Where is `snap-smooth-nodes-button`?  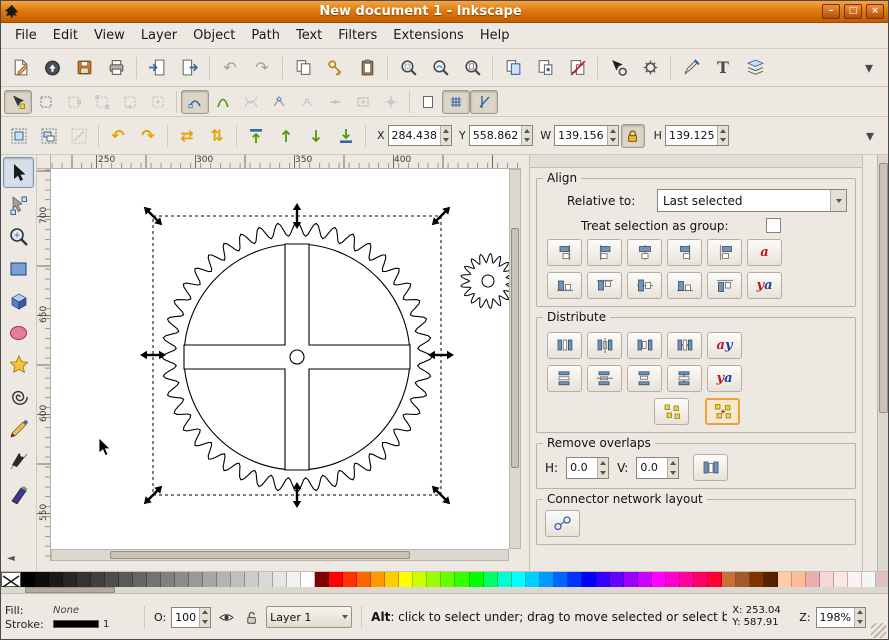 snap-smooth-nodes-button is located at coordinates (307, 102).